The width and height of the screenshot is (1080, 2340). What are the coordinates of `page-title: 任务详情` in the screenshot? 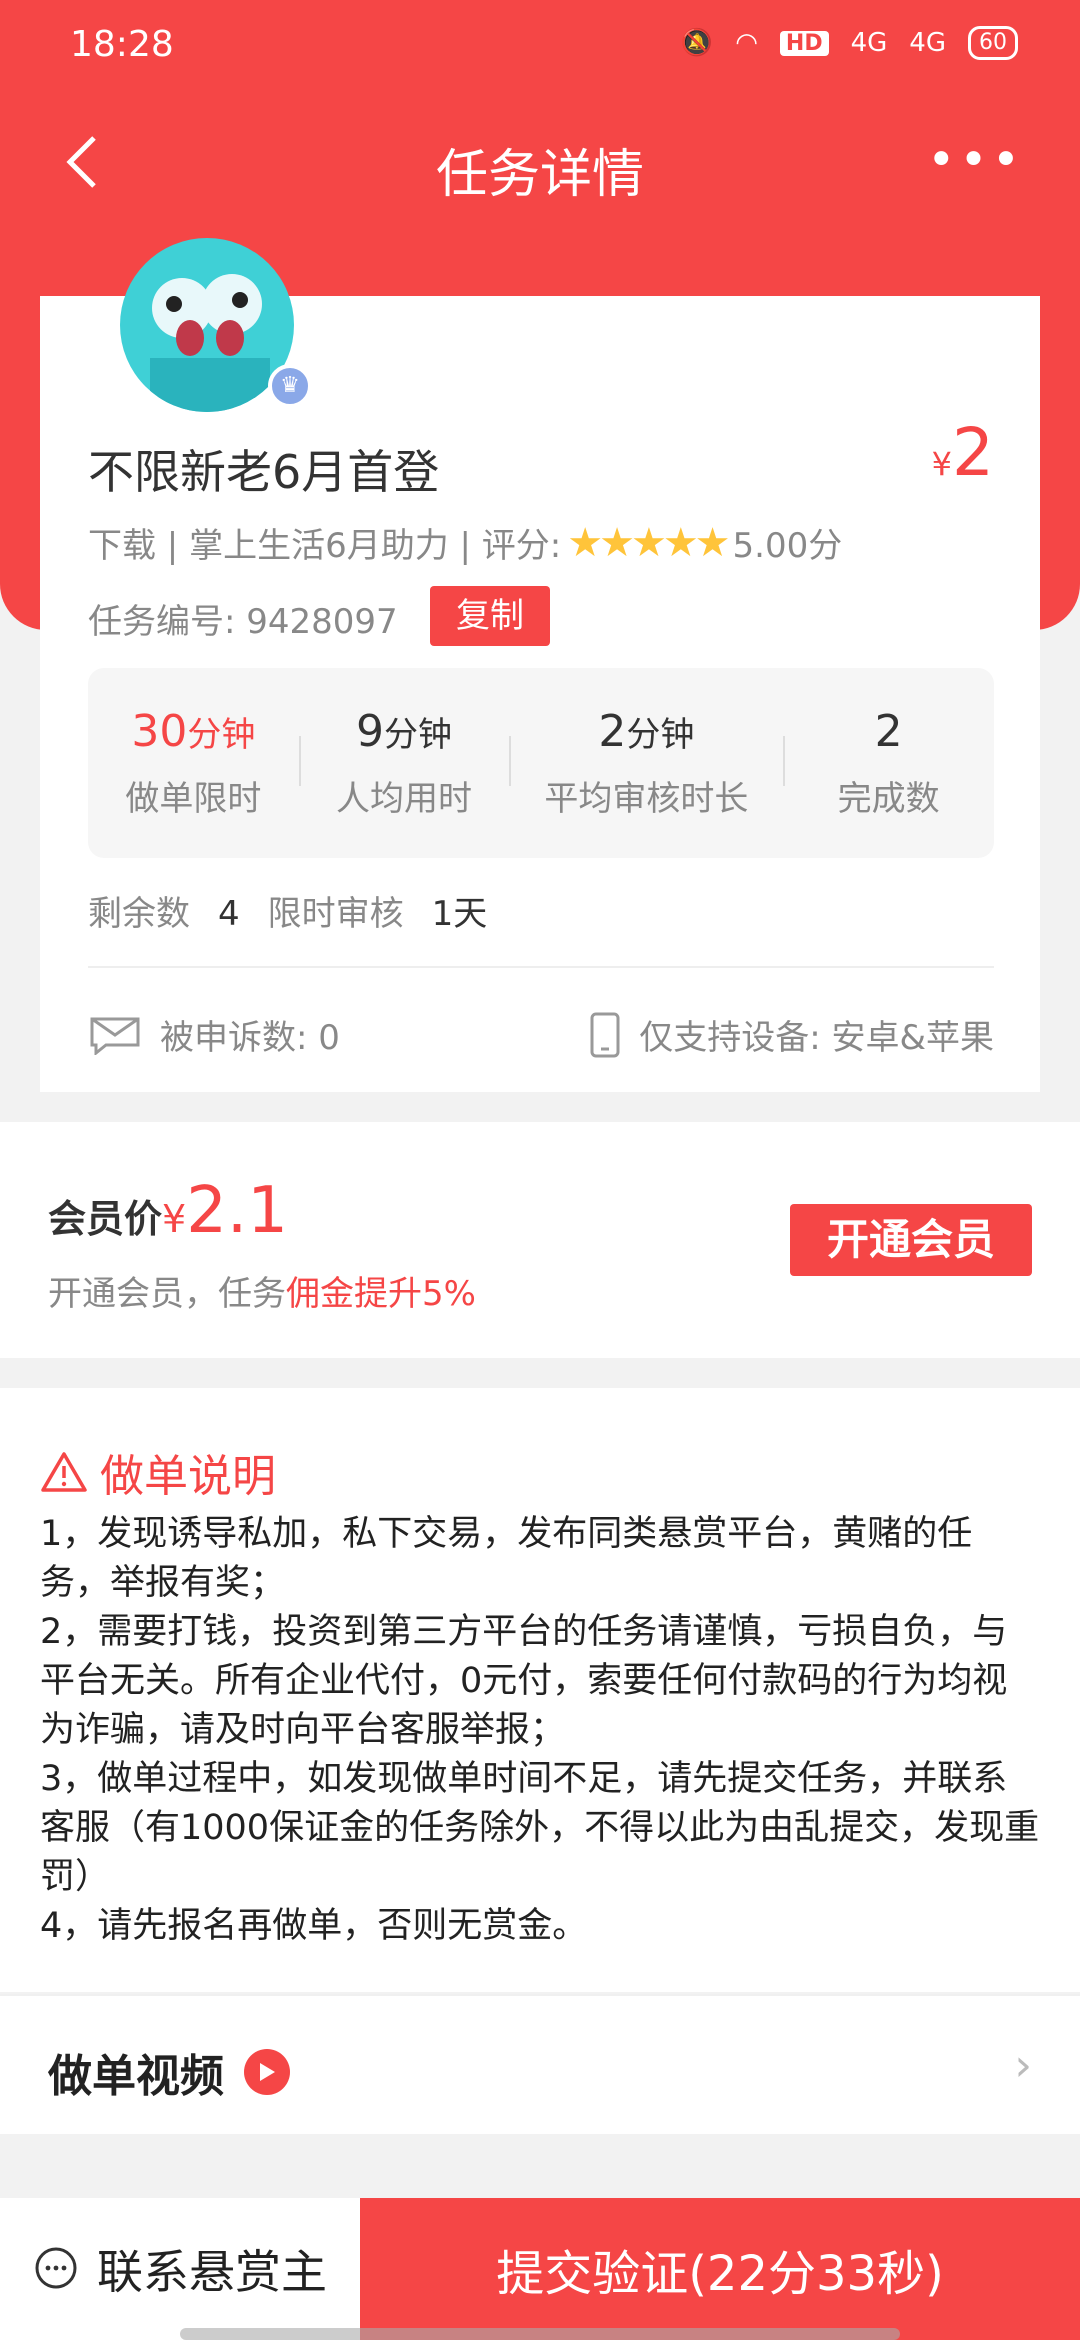 It's located at (539, 175).